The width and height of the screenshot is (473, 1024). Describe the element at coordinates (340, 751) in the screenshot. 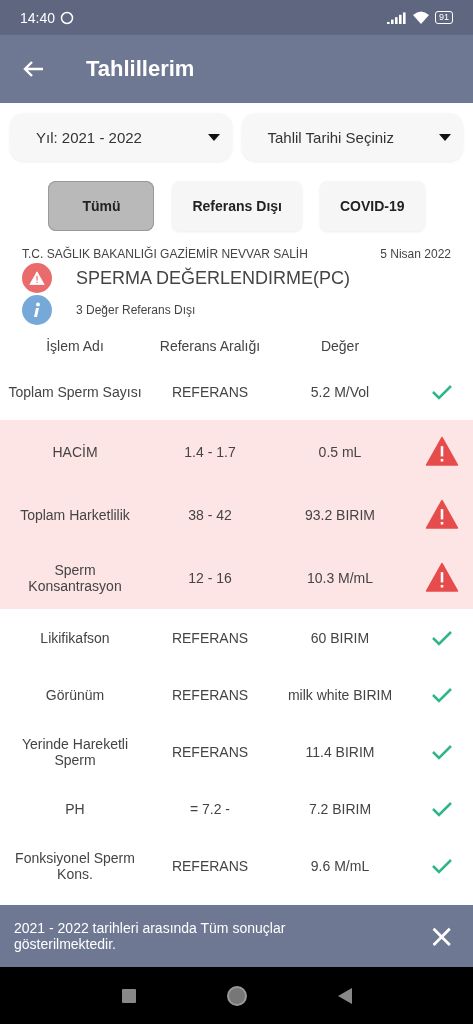

I see `table-cell-text: 11.4 BIRIM` at that location.